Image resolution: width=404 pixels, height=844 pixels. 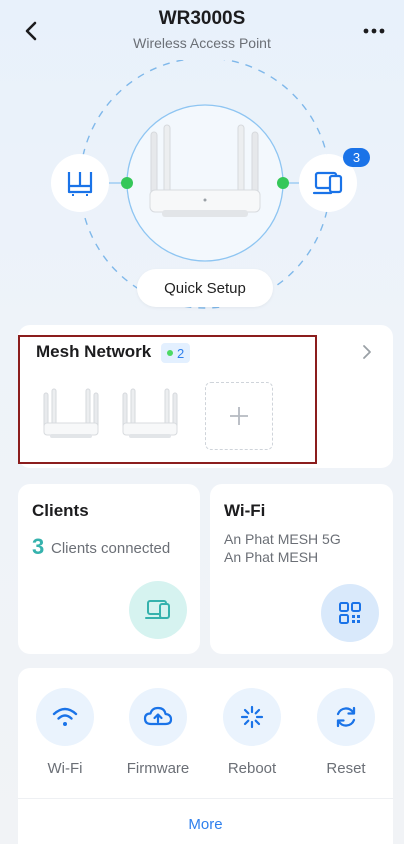 What do you see at coordinates (94, 351) in the screenshot?
I see `mesh-network-title: Mesh Network` at bounding box center [94, 351].